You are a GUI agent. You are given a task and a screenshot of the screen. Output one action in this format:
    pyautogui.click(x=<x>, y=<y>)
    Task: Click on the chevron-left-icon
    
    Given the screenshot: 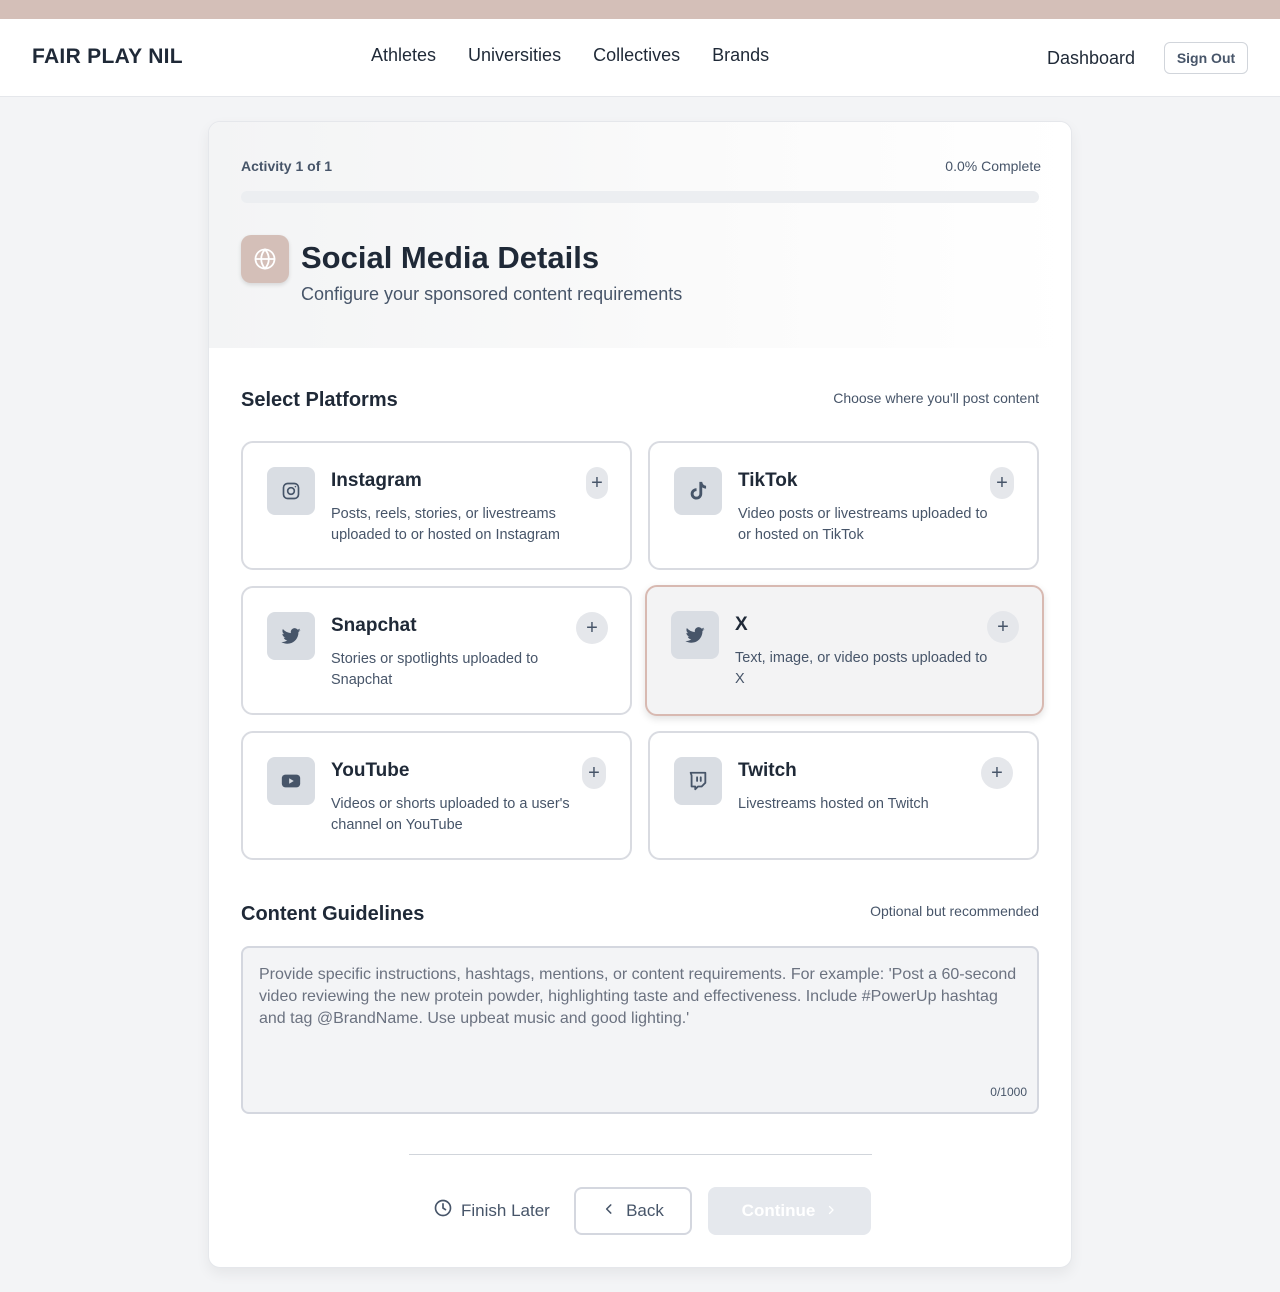 What is the action you would take?
    pyautogui.click(x=609, y=1211)
    